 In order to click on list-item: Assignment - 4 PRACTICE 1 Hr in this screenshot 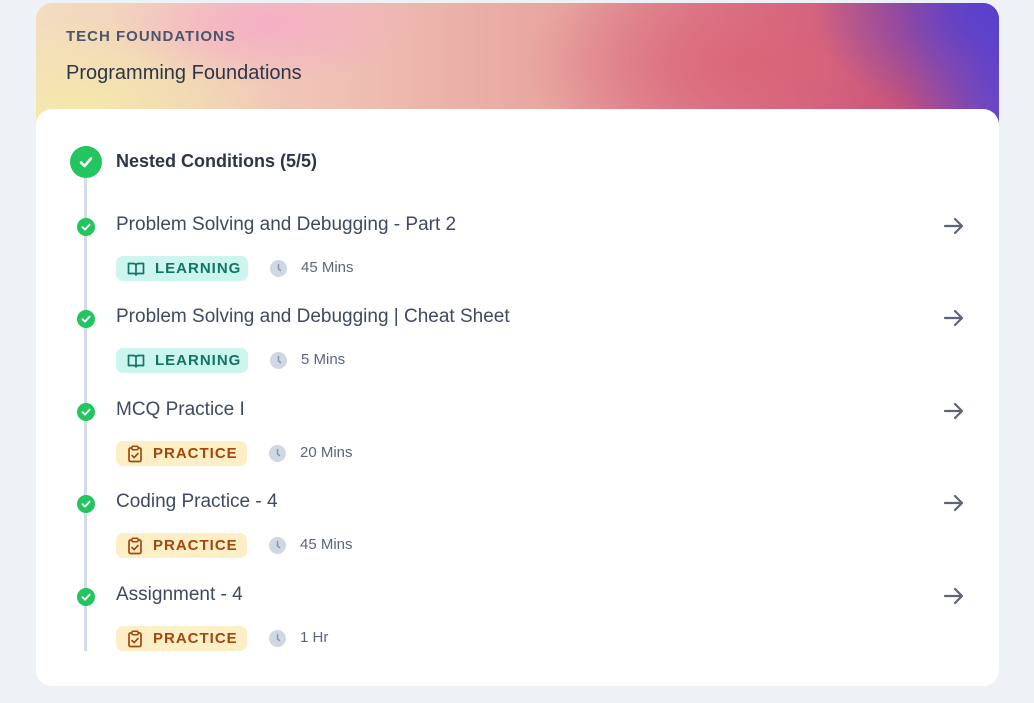, I will do `click(517, 630)`.